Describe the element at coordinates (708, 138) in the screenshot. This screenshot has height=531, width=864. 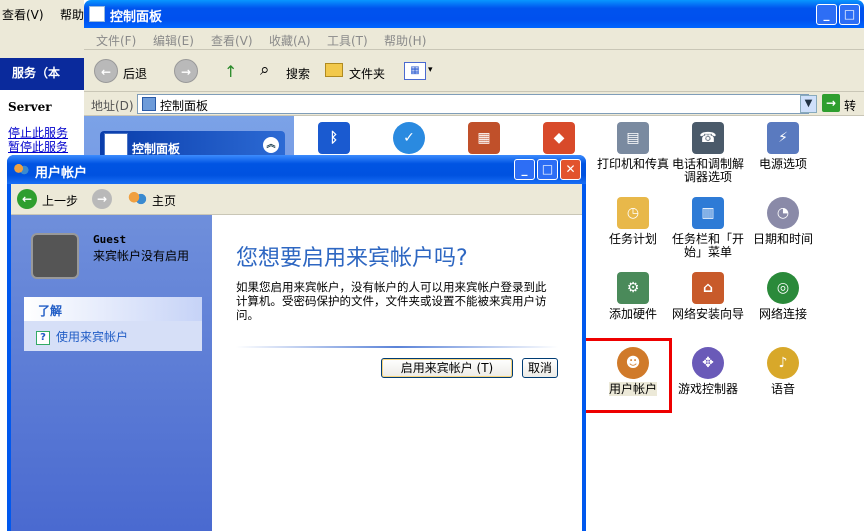
I see `phone-modem-icon: ☎` at that location.